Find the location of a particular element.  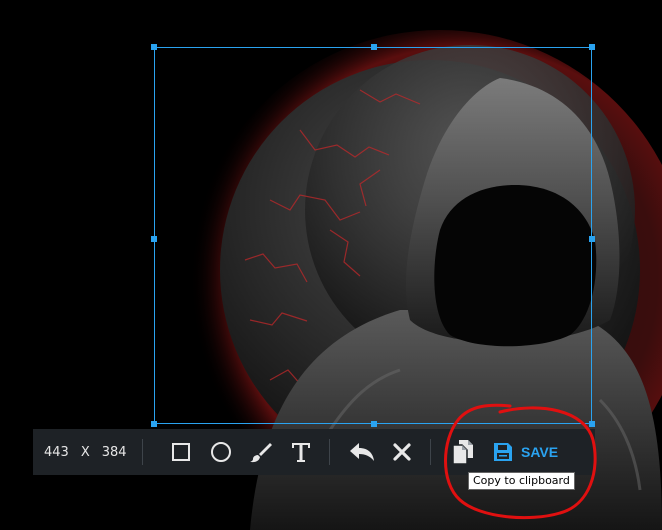

save-button: SAVE is located at coordinates (525, 452).